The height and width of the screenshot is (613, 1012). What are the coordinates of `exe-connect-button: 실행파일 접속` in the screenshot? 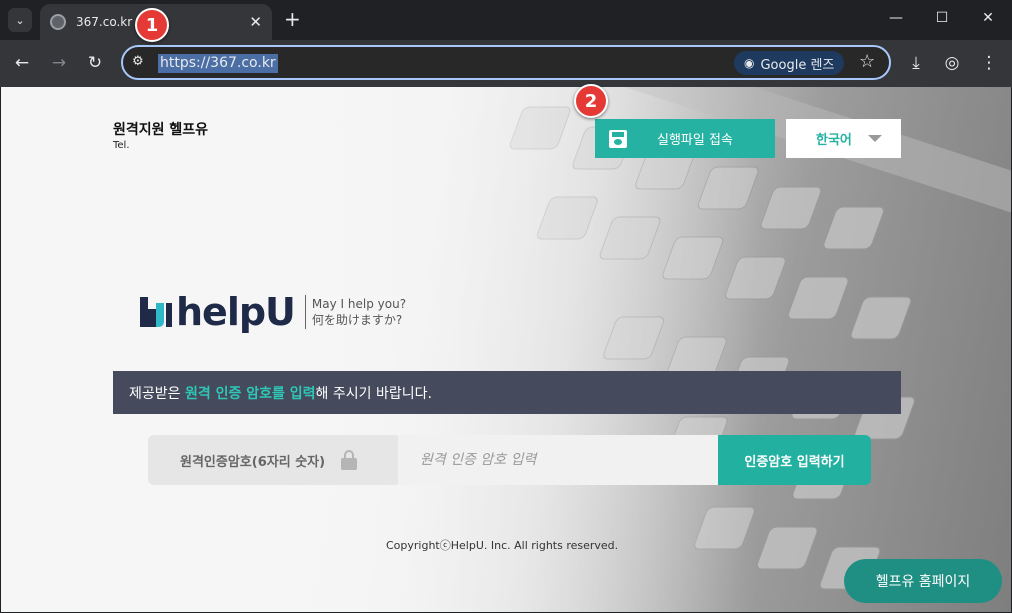 It's located at (685, 138).